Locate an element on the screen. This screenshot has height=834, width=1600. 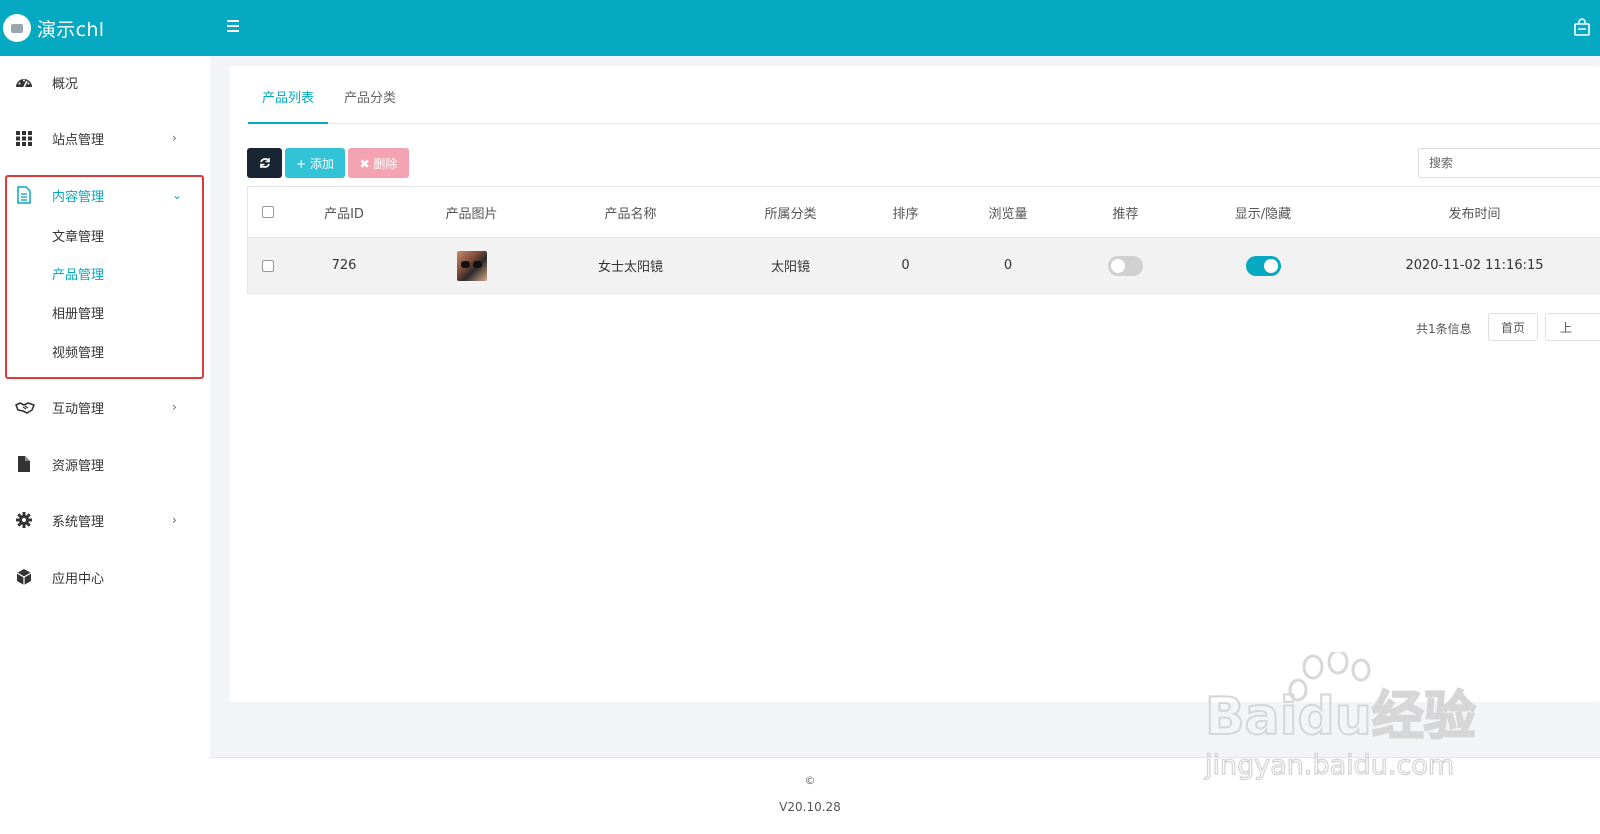
tab-bar: 产品列表 产品分类 is located at coordinates (924, 104).